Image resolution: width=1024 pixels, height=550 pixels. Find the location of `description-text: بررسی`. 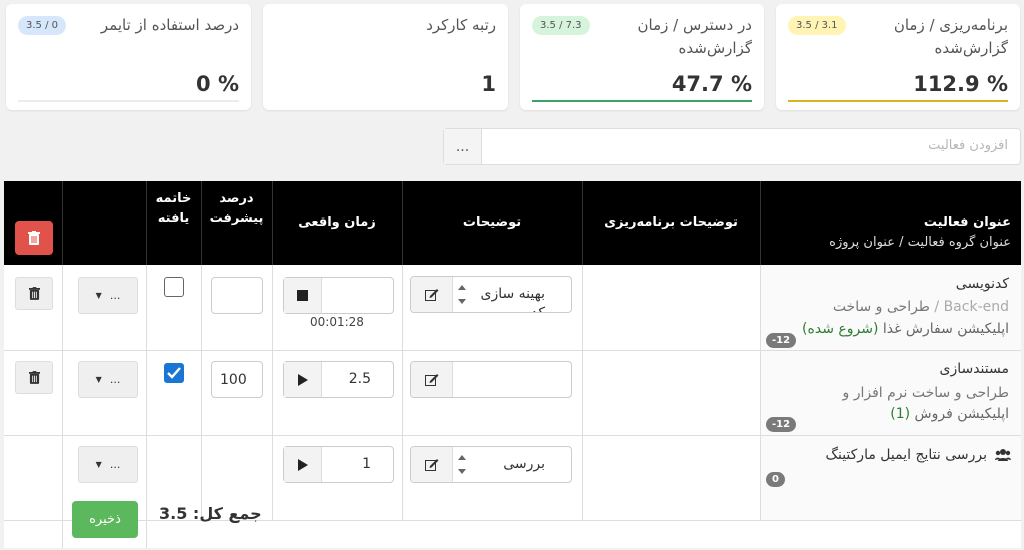

description-text: بررسی is located at coordinates (524, 464).